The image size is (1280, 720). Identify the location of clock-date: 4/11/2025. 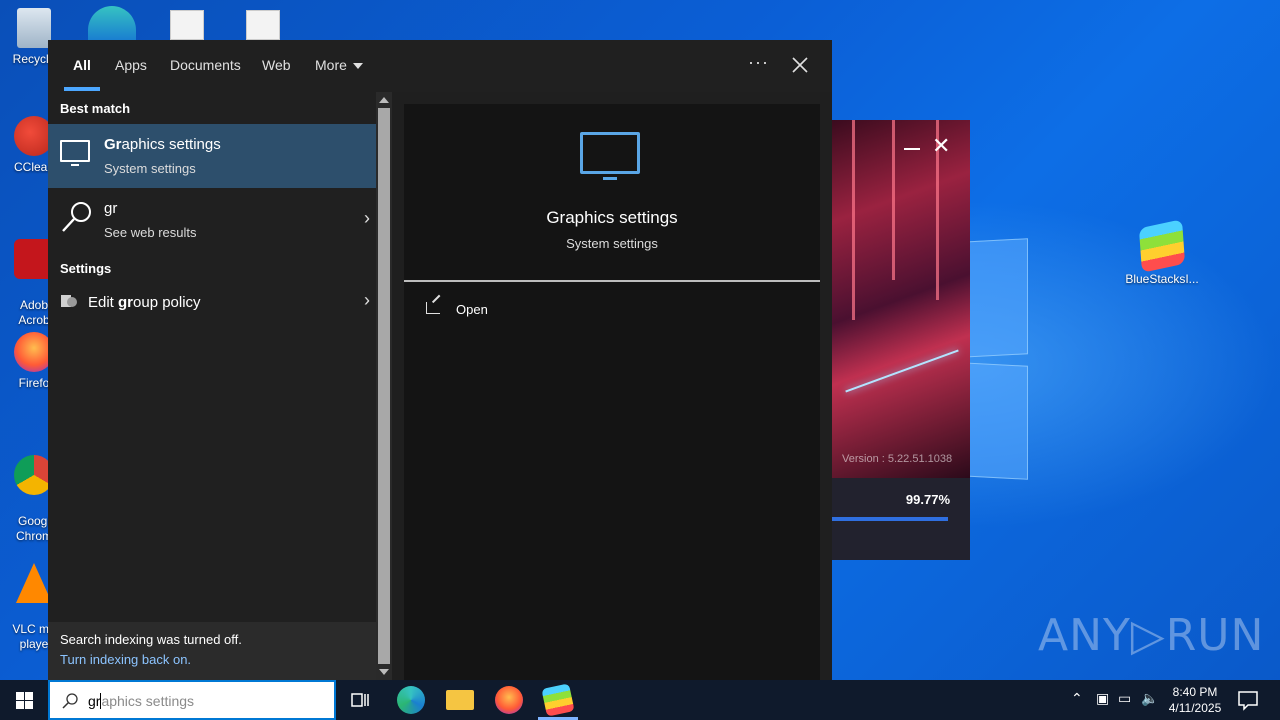
(1195, 708).